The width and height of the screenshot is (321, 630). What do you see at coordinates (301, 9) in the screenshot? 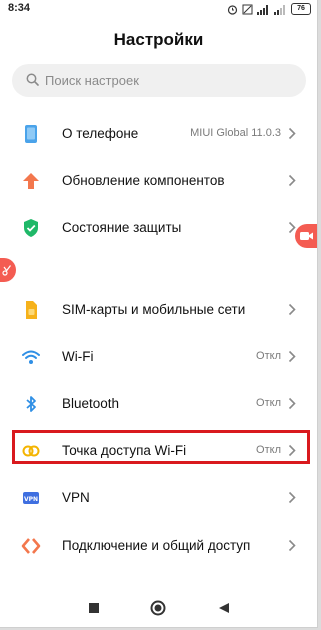
I see `battery-icon: 76` at bounding box center [301, 9].